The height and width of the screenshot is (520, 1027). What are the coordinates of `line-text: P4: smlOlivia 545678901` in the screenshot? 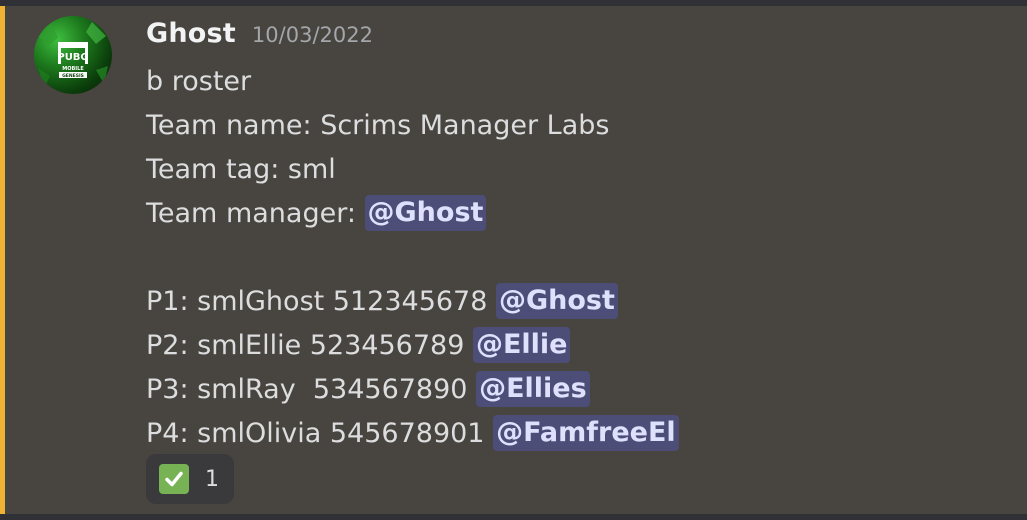 It's located at (320, 433).